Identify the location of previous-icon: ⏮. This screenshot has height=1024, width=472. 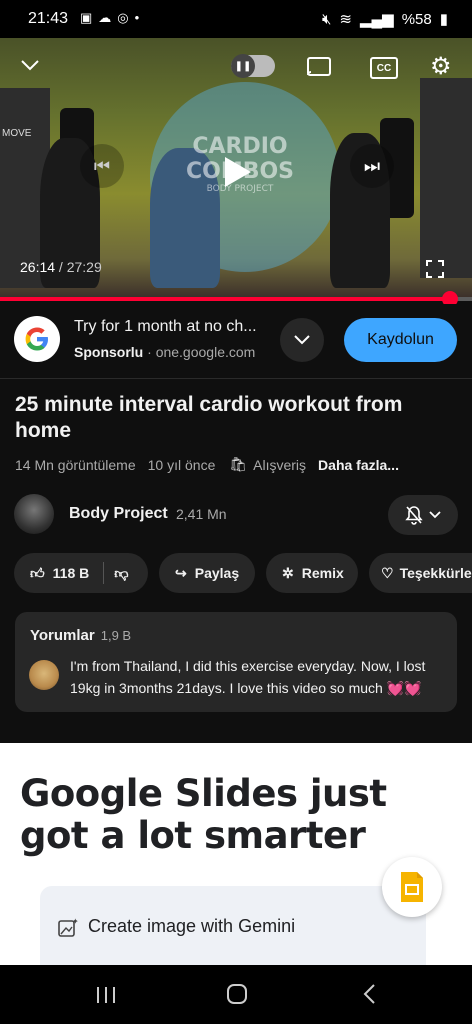
(102, 166).